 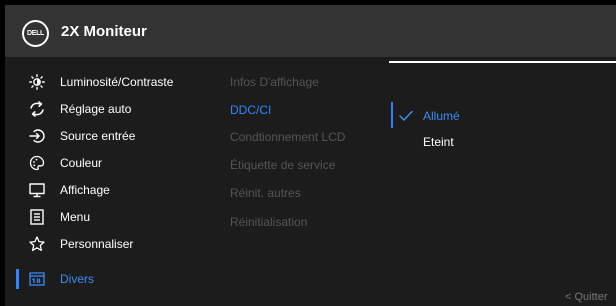 What do you see at coordinates (268, 222) in the screenshot?
I see `submenu-factory-reset: Réinitialisation` at bounding box center [268, 222].